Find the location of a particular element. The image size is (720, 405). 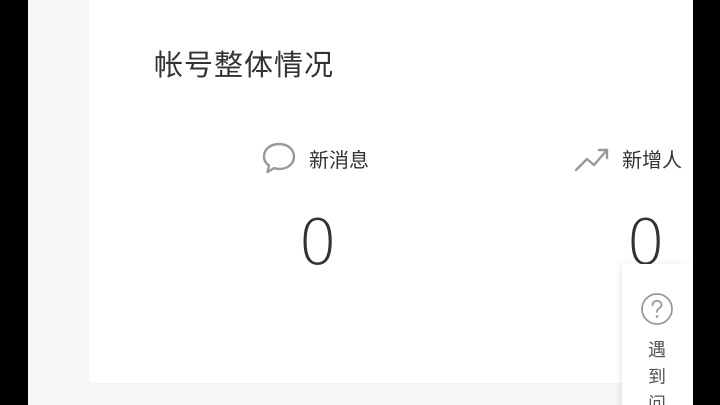

stat-label: 新消息 is located at coordinates (339, 159).